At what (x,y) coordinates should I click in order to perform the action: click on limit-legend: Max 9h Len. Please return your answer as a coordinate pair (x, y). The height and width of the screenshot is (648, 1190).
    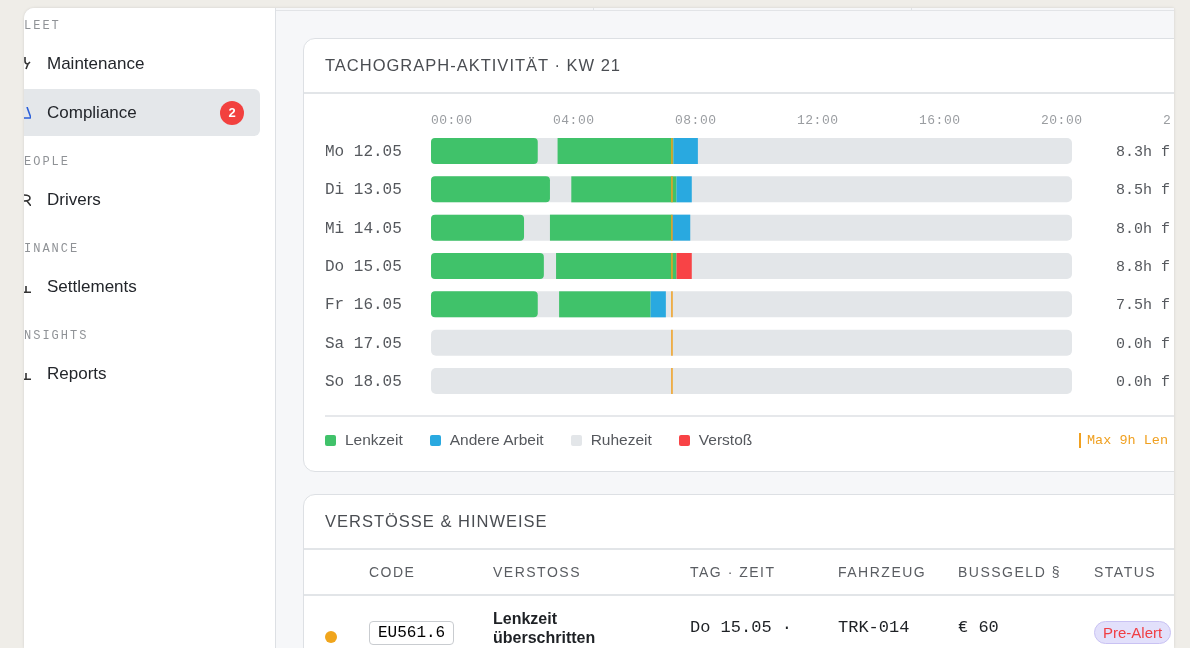
    Looking at the image, I should click on (1123, 440).